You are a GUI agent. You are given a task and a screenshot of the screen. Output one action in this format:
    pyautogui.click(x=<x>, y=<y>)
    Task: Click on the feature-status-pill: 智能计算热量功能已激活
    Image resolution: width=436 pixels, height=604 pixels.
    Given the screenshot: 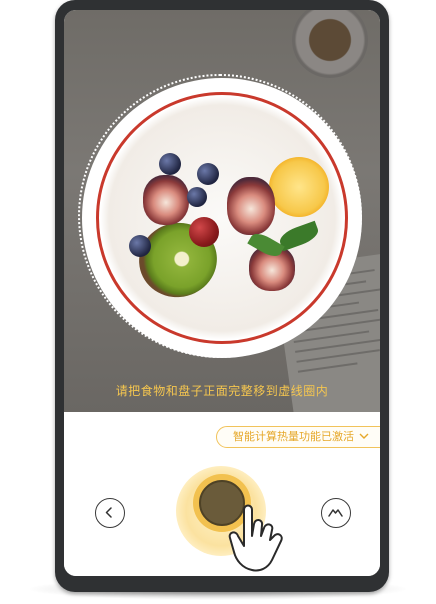 What is the action you would take?
    pyautogui.click(x=298, y=437)
    